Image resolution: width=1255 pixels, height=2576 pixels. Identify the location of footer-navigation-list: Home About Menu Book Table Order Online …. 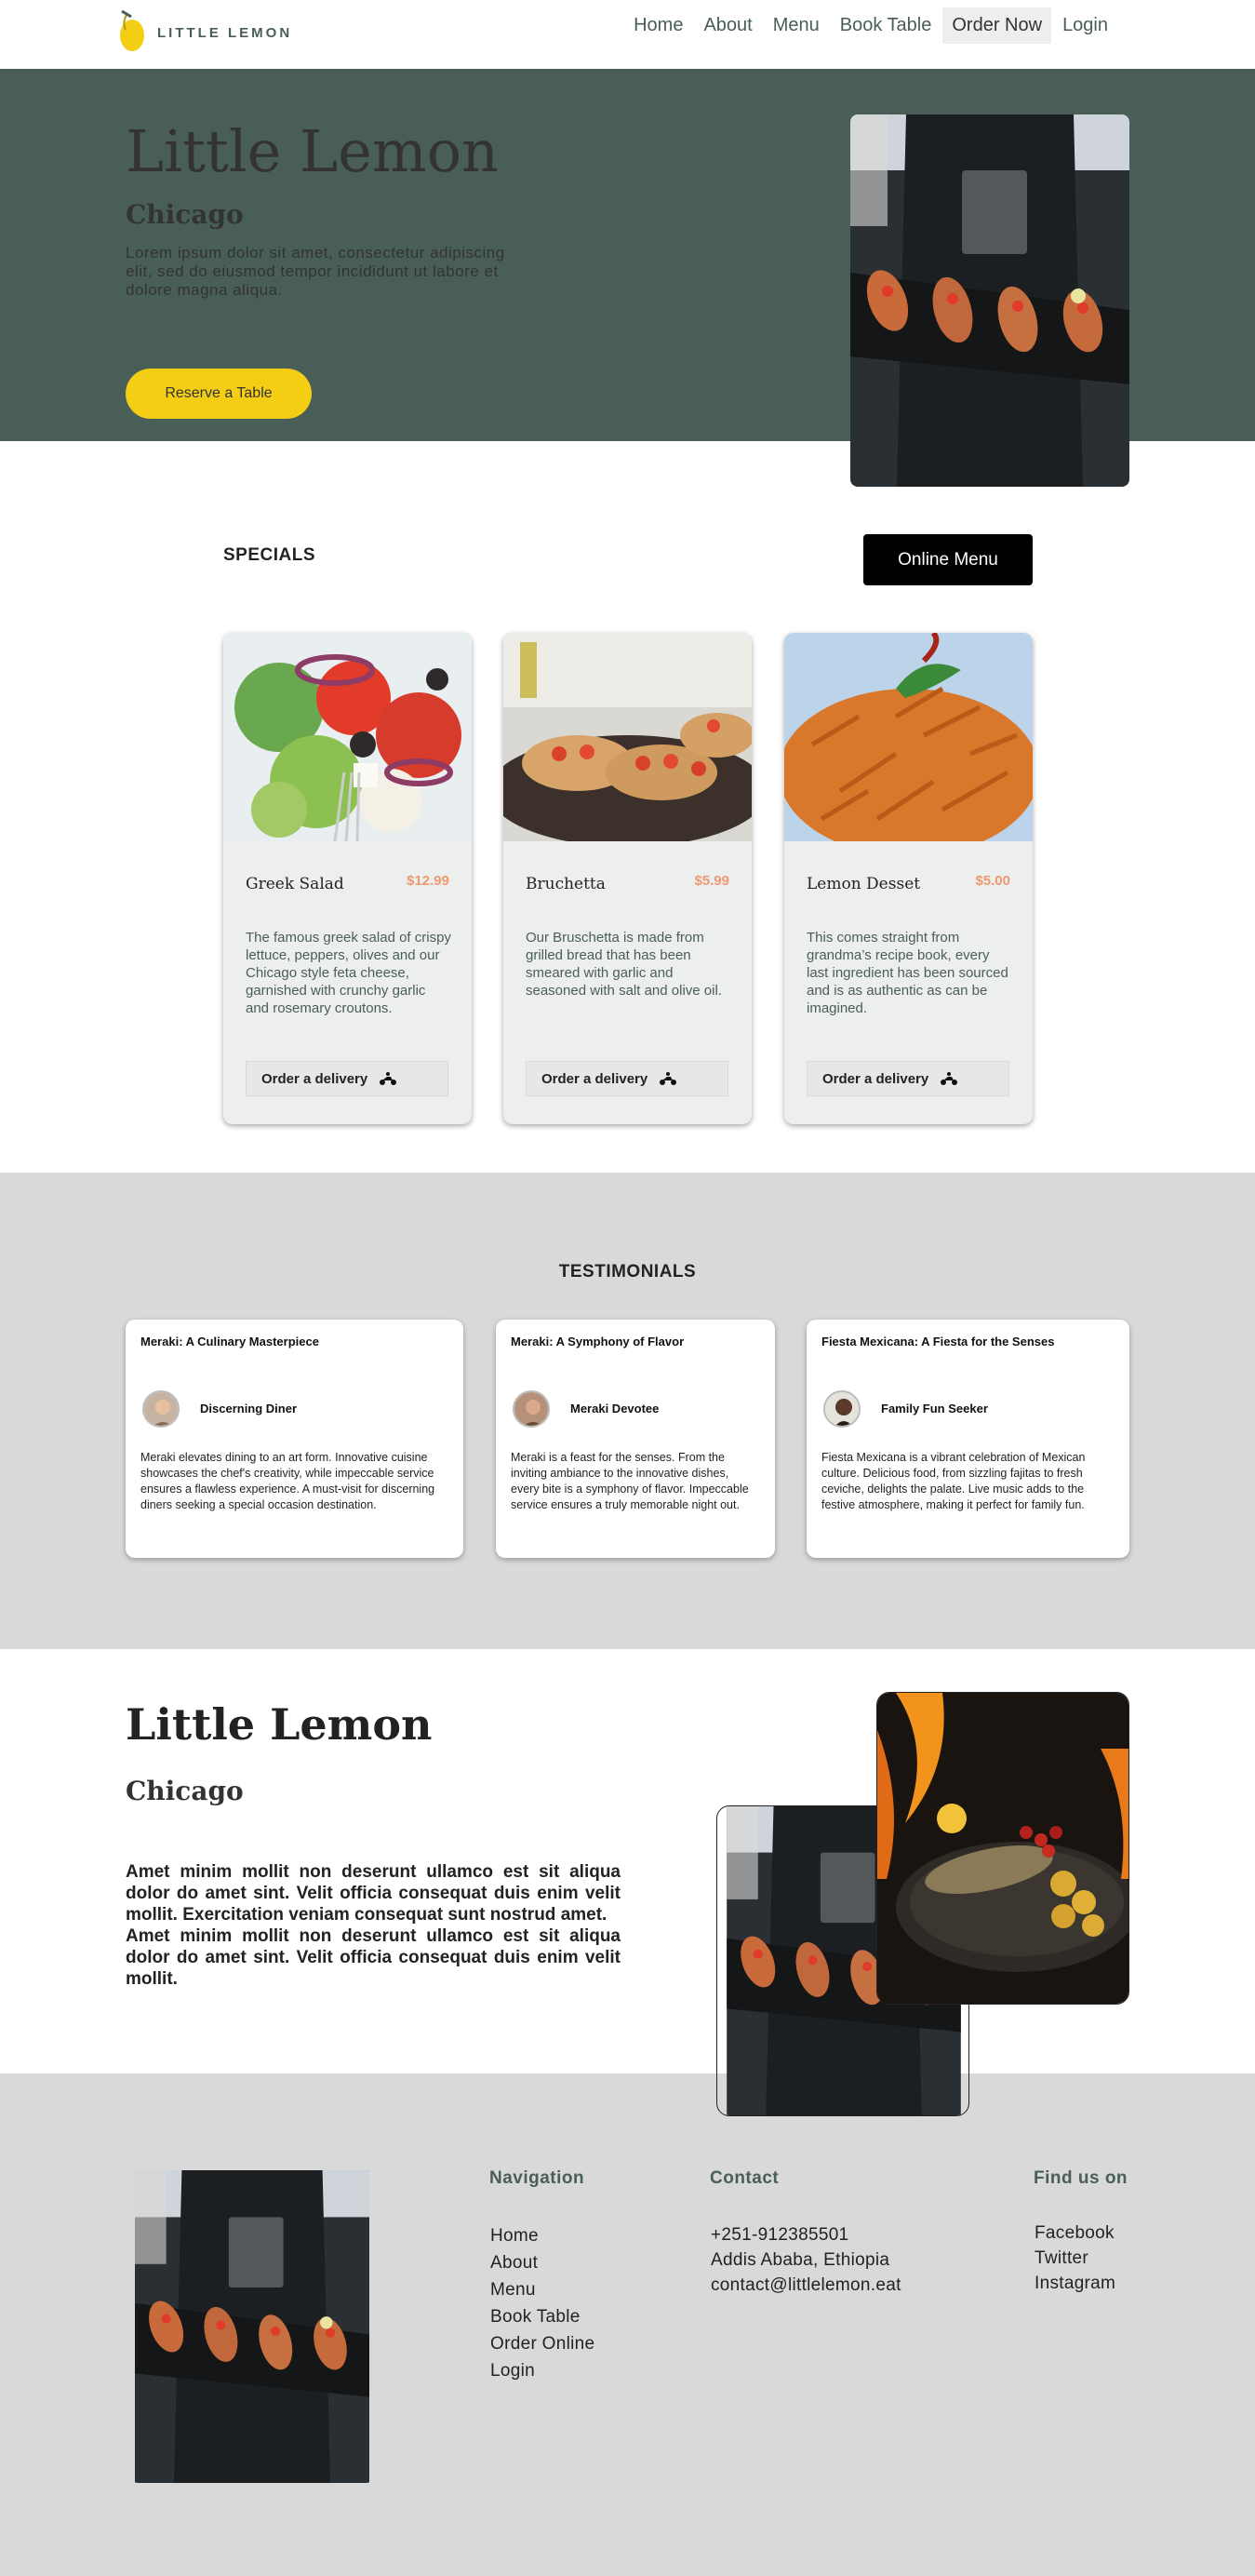
(542, 2303).